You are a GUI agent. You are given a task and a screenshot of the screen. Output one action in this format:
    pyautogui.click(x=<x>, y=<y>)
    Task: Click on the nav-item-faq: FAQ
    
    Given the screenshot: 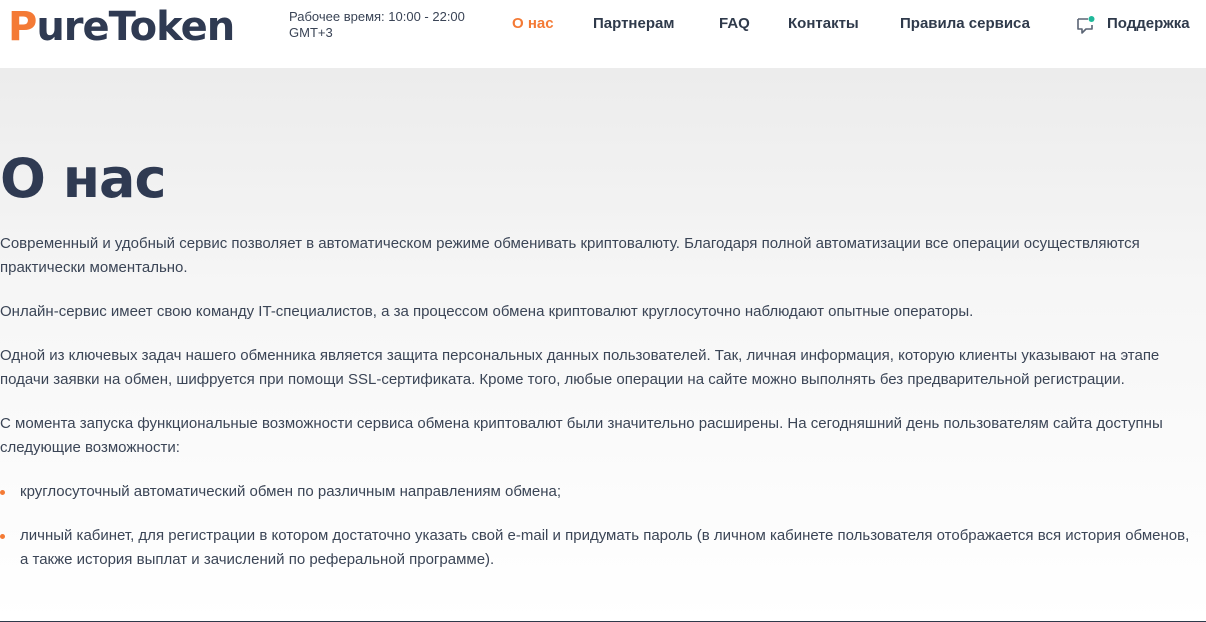 What is the action you would take?
    pyautogui.click(x=734, y=24)
    